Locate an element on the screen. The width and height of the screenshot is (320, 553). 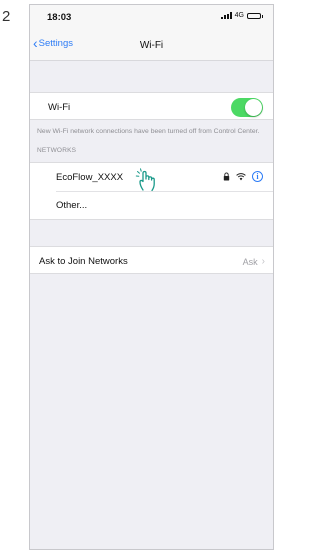
wifi-label: Wi-Fi is located at coordinates (59, 107).